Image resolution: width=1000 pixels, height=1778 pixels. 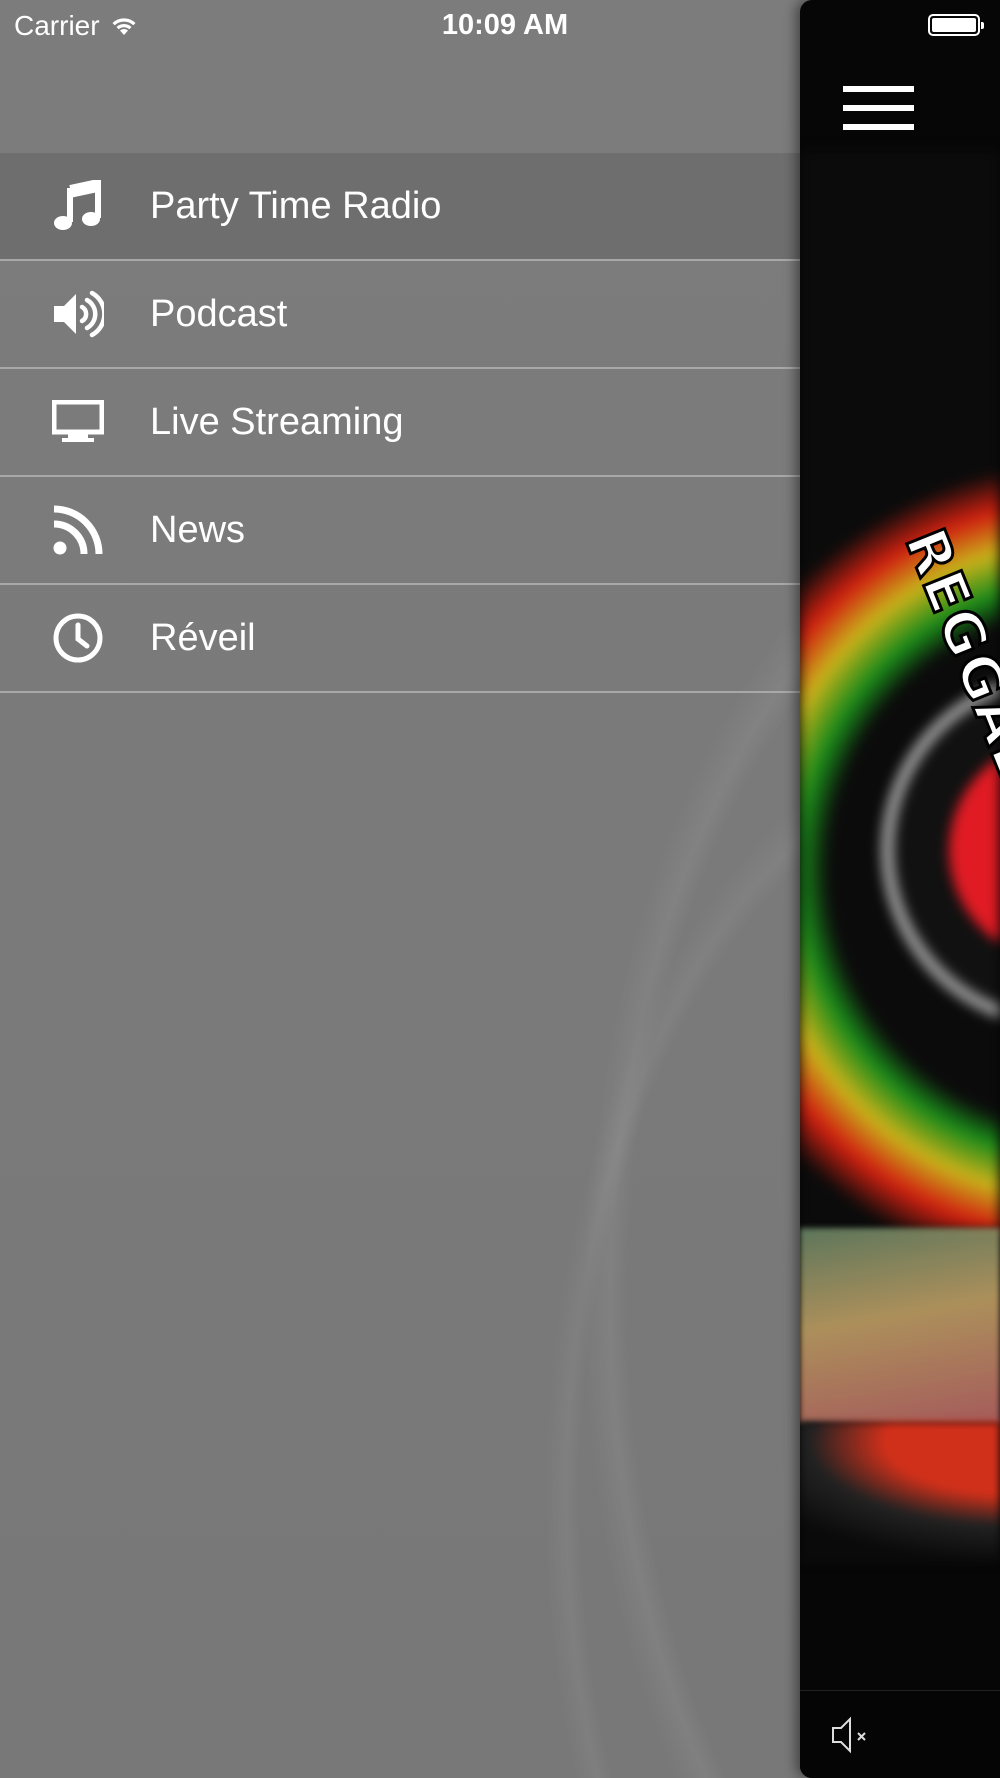 What do you see at coordinates (277, 421) in the screenshot?
I see `menu-item-label: Live Streaming` at bounding box center [277, 421].